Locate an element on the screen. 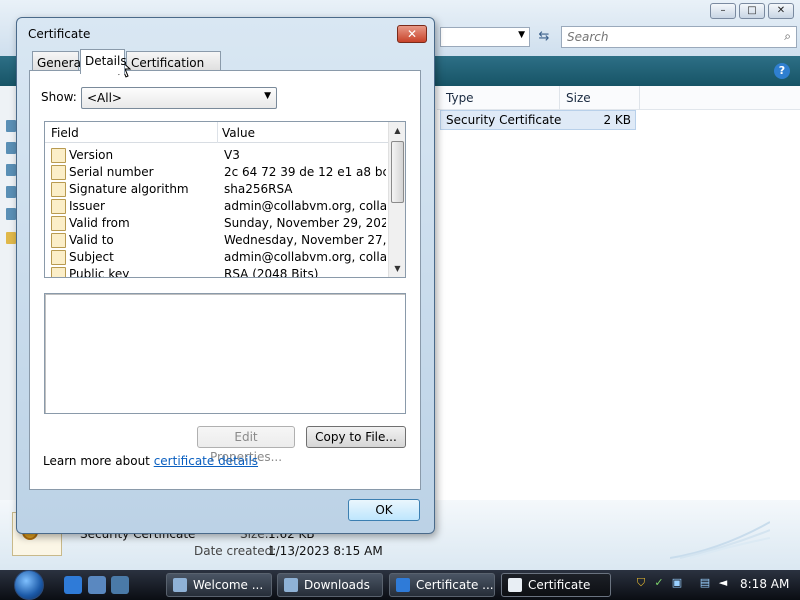  field-value-box is located at coordinates (225, 353).